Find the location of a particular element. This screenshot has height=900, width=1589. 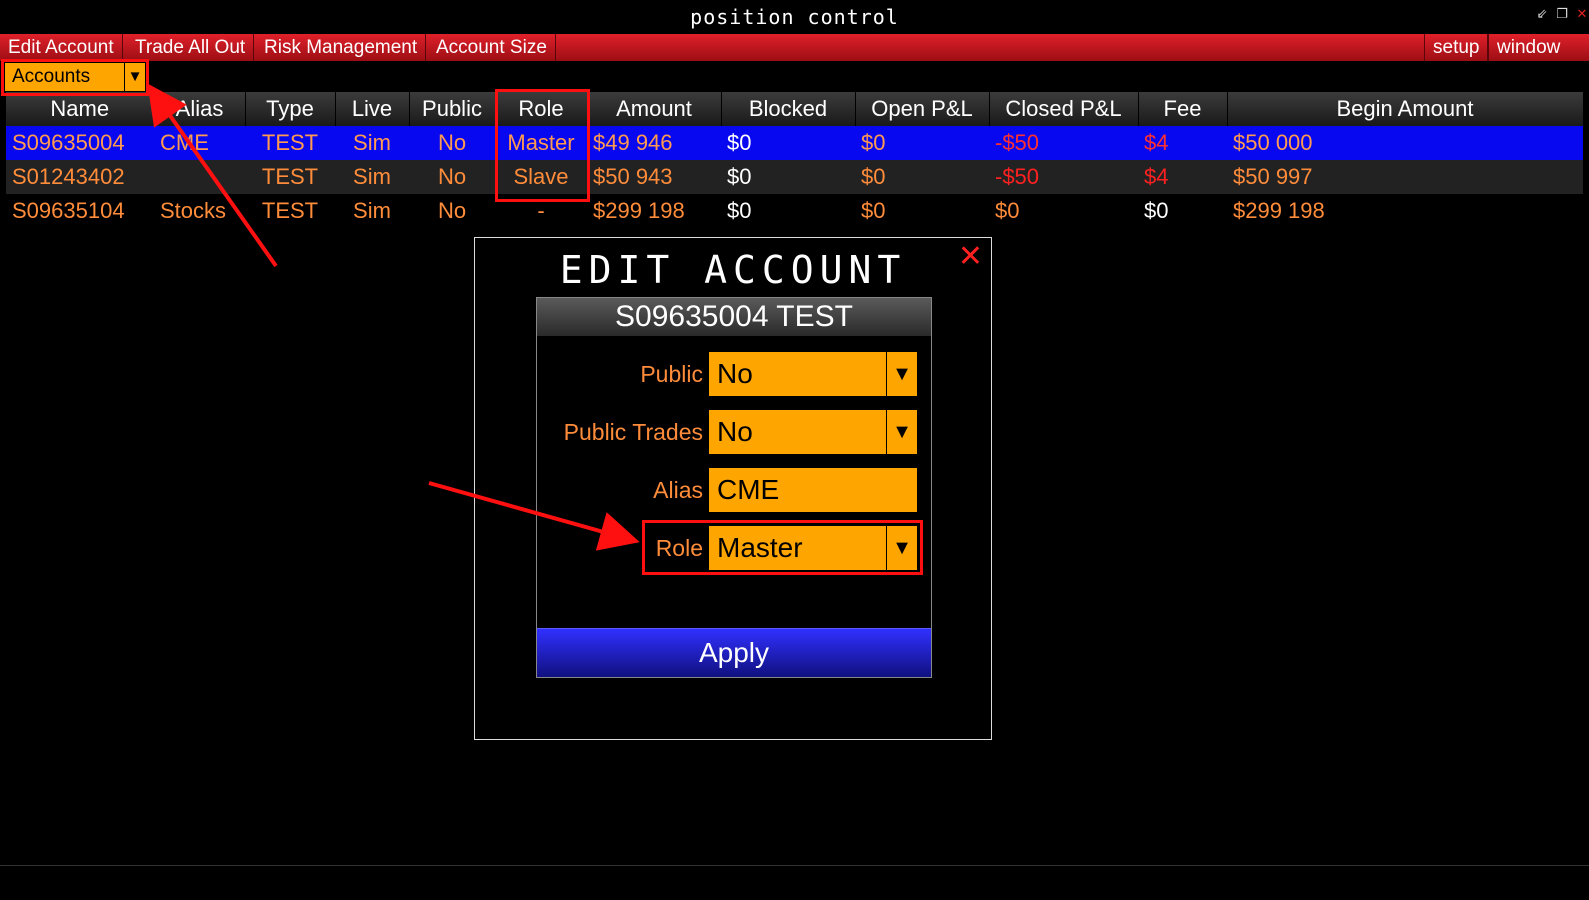

menu-account-size: Account Size is located at coordinates (492, 47).